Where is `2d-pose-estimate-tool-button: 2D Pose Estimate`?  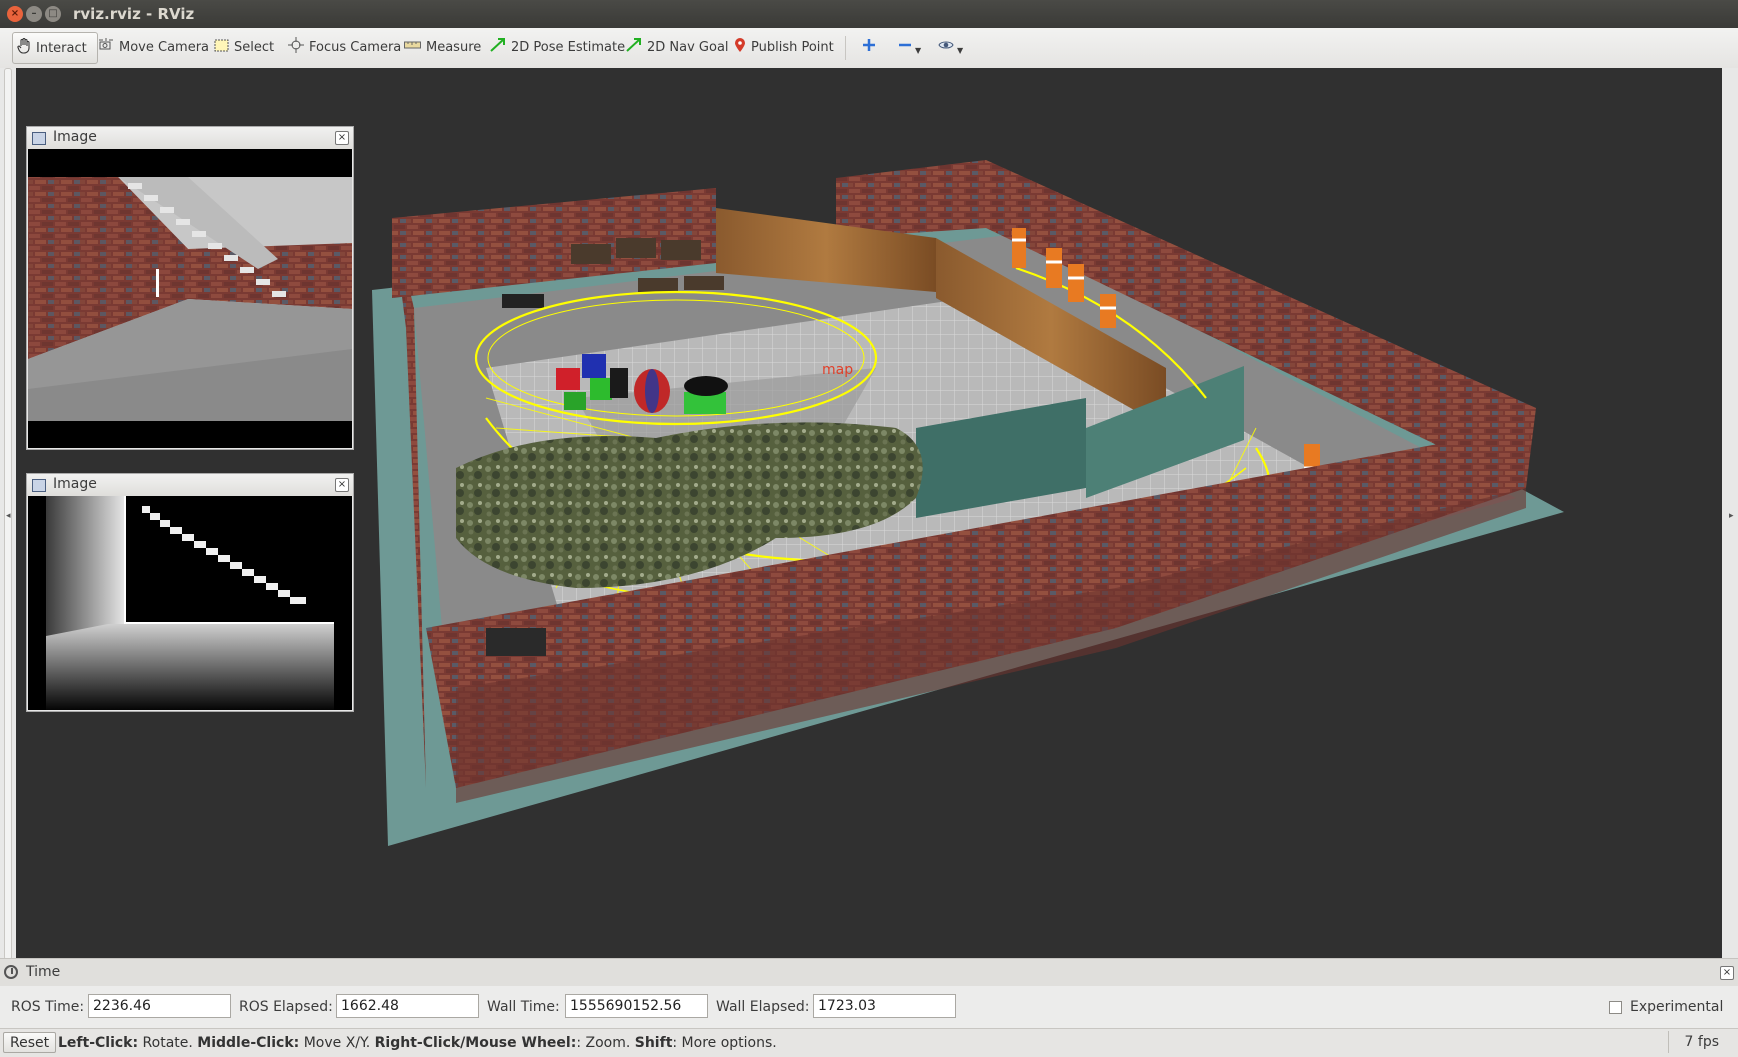 2d-pose-estimate-tool-button: 2D Pose Estimate is located at coordinates (557, 47).